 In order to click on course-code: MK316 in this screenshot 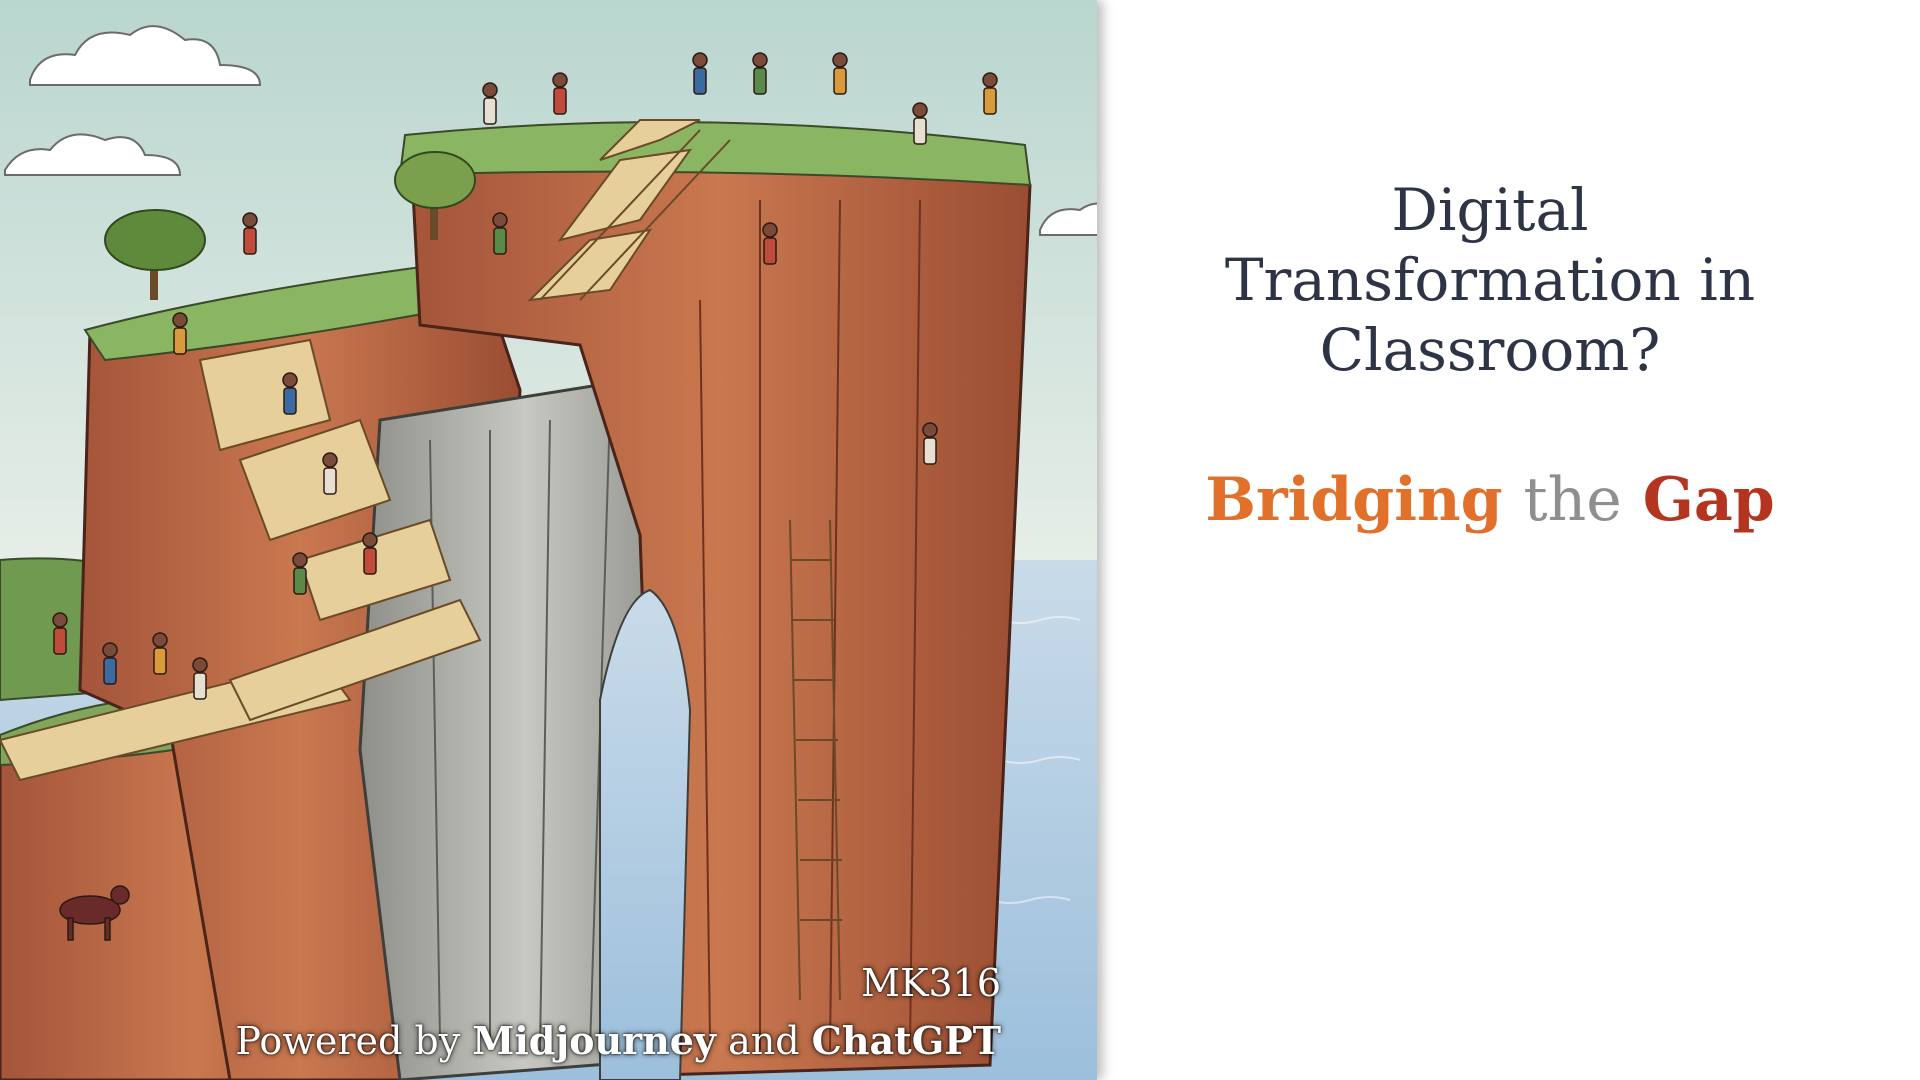, I will do `click(931, 983)`.